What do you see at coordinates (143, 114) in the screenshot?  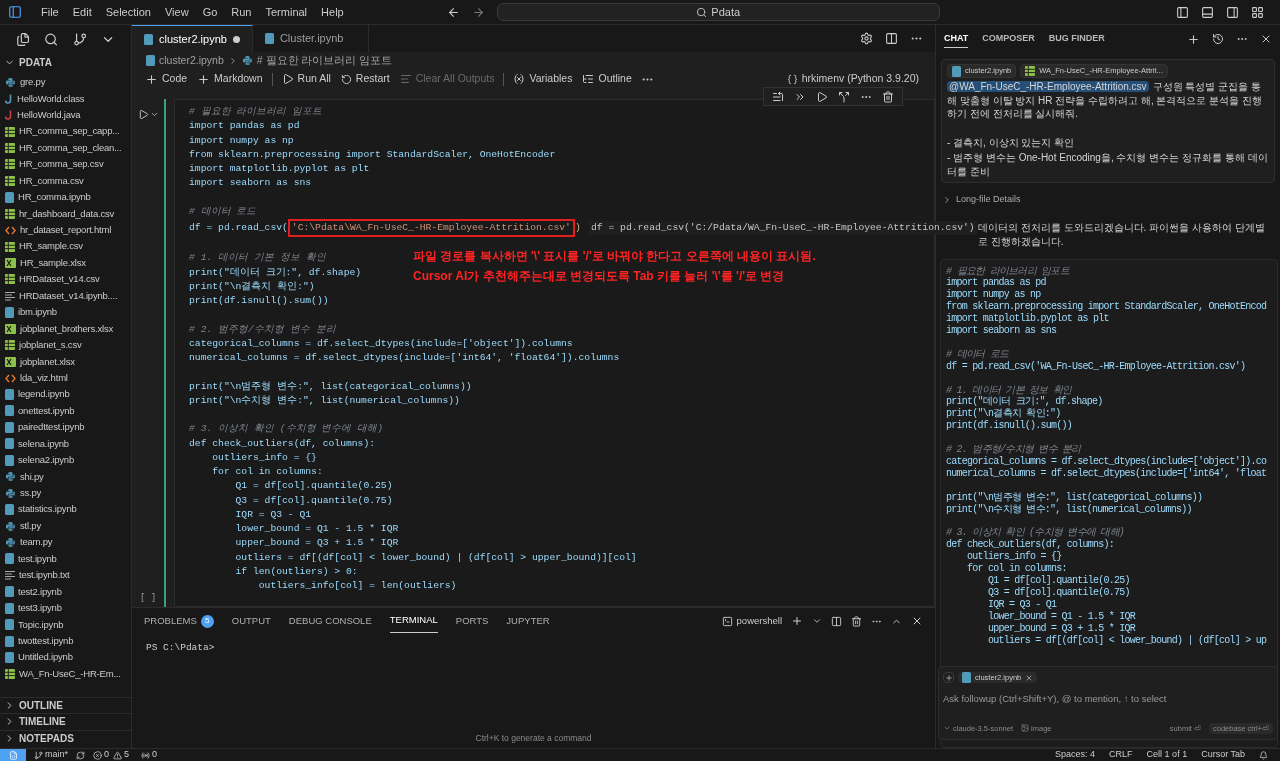 I see `run-cell-icon` at bounding box center [143, 114].